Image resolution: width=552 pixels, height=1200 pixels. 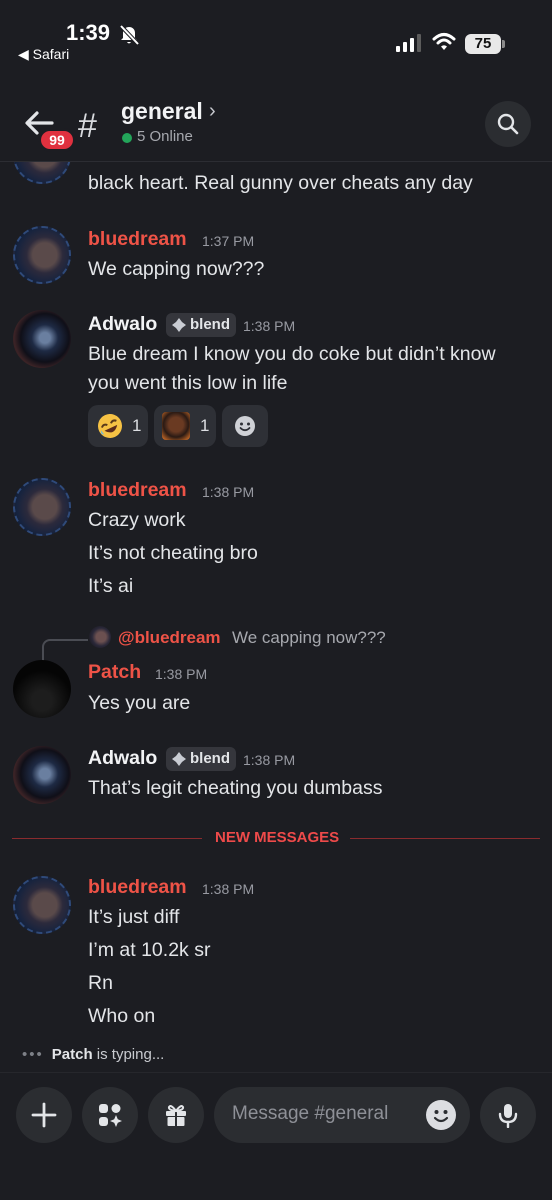 What do you see at coordinates (100, 983) in the screenshot?
I see `message-text: Rn` at bounding box center [100, 983].